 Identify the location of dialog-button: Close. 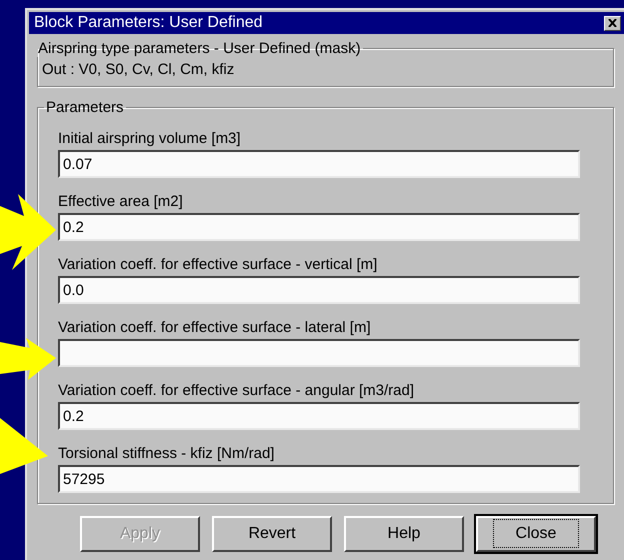
(536, 534).